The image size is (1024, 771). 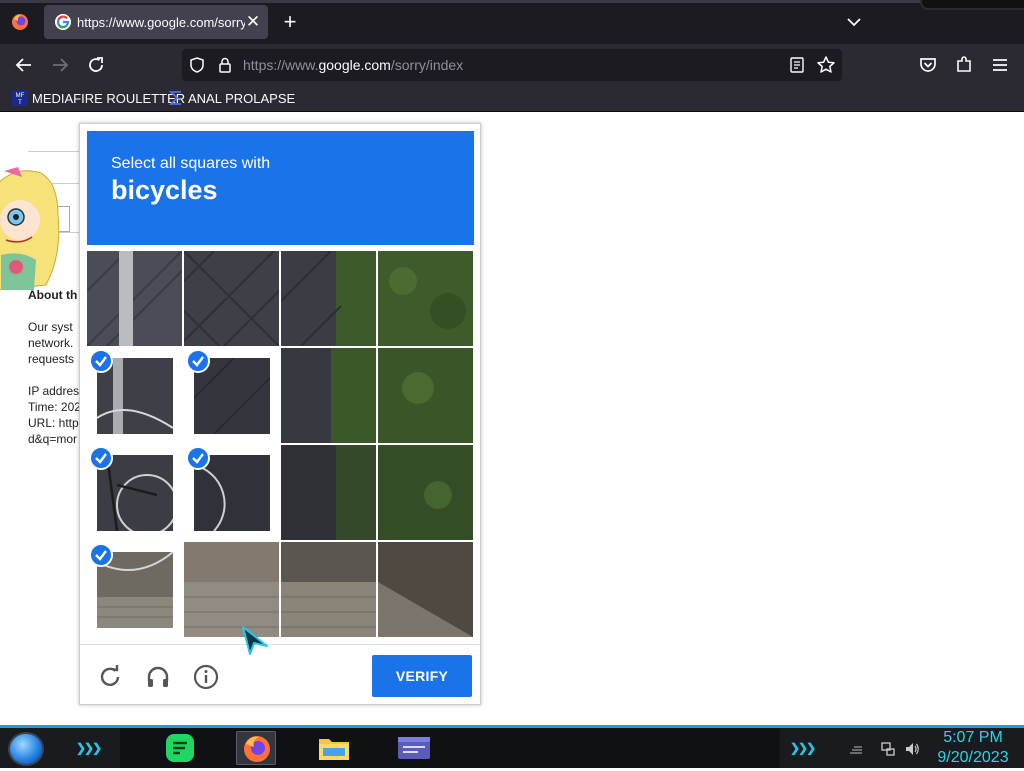 What do you see at coordinates (512, 99) in the screenshot?
I see `bookmarks-toolbar: MF T MEDIAFIRE ROULETTER ANAL PROLAPSE` at bounding box center [512, 99].